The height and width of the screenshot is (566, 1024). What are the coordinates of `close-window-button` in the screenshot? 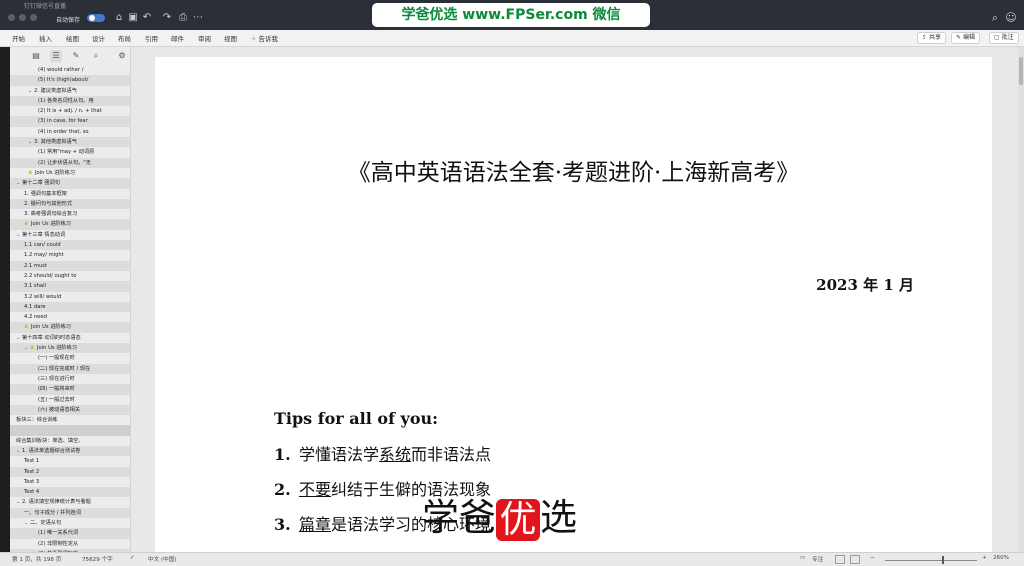 It's located at (11, 17).